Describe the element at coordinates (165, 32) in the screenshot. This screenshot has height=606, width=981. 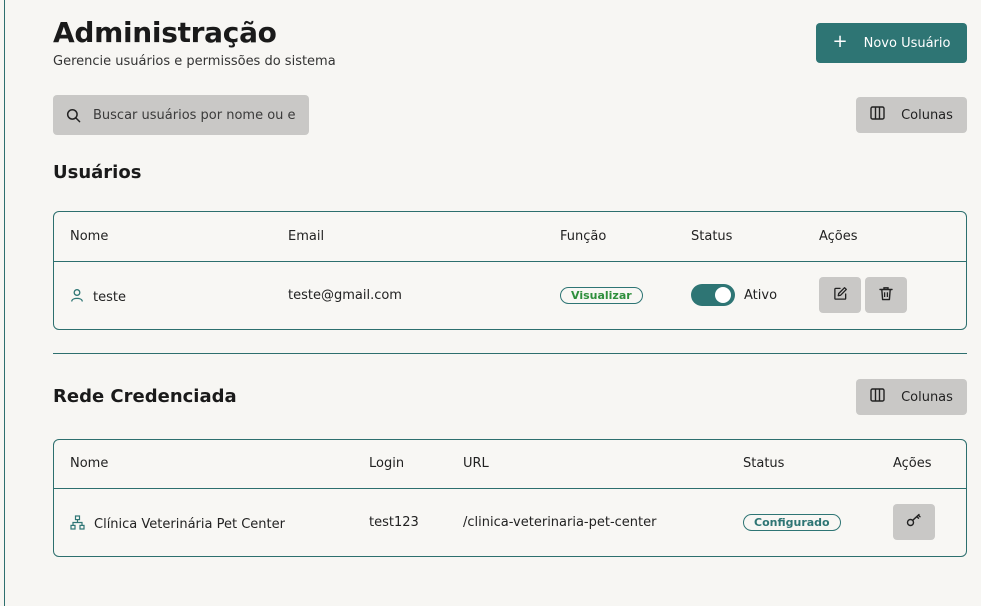
I see `page-title: Administração` at that location.